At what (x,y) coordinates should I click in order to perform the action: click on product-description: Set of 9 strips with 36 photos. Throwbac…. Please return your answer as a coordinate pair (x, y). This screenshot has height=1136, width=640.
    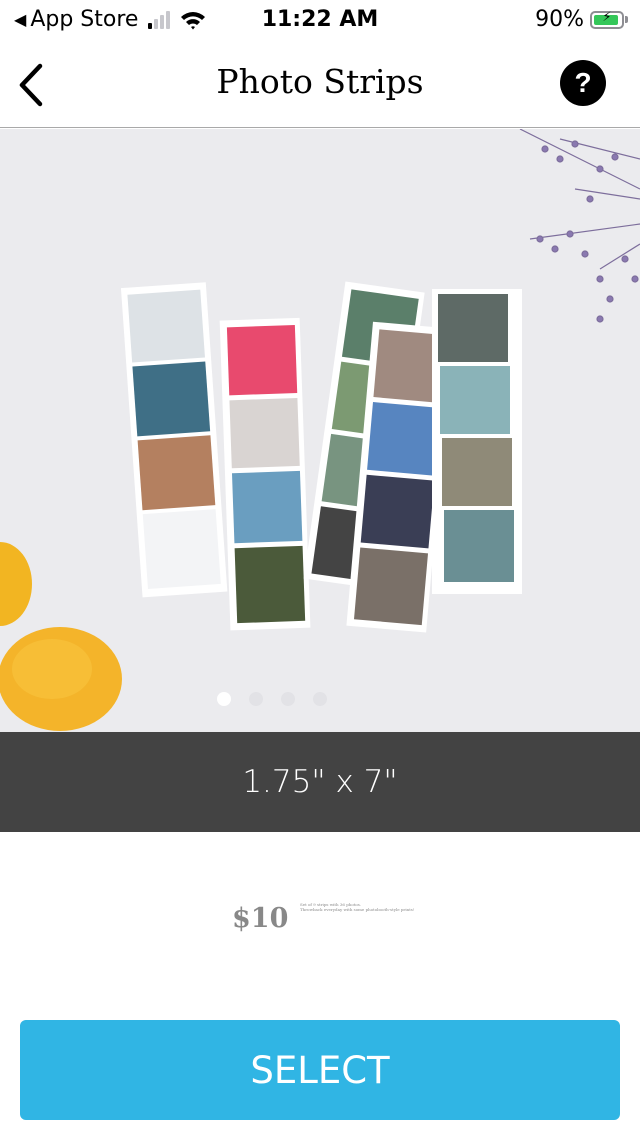
    Looking at the image, I should click on (365, 907).